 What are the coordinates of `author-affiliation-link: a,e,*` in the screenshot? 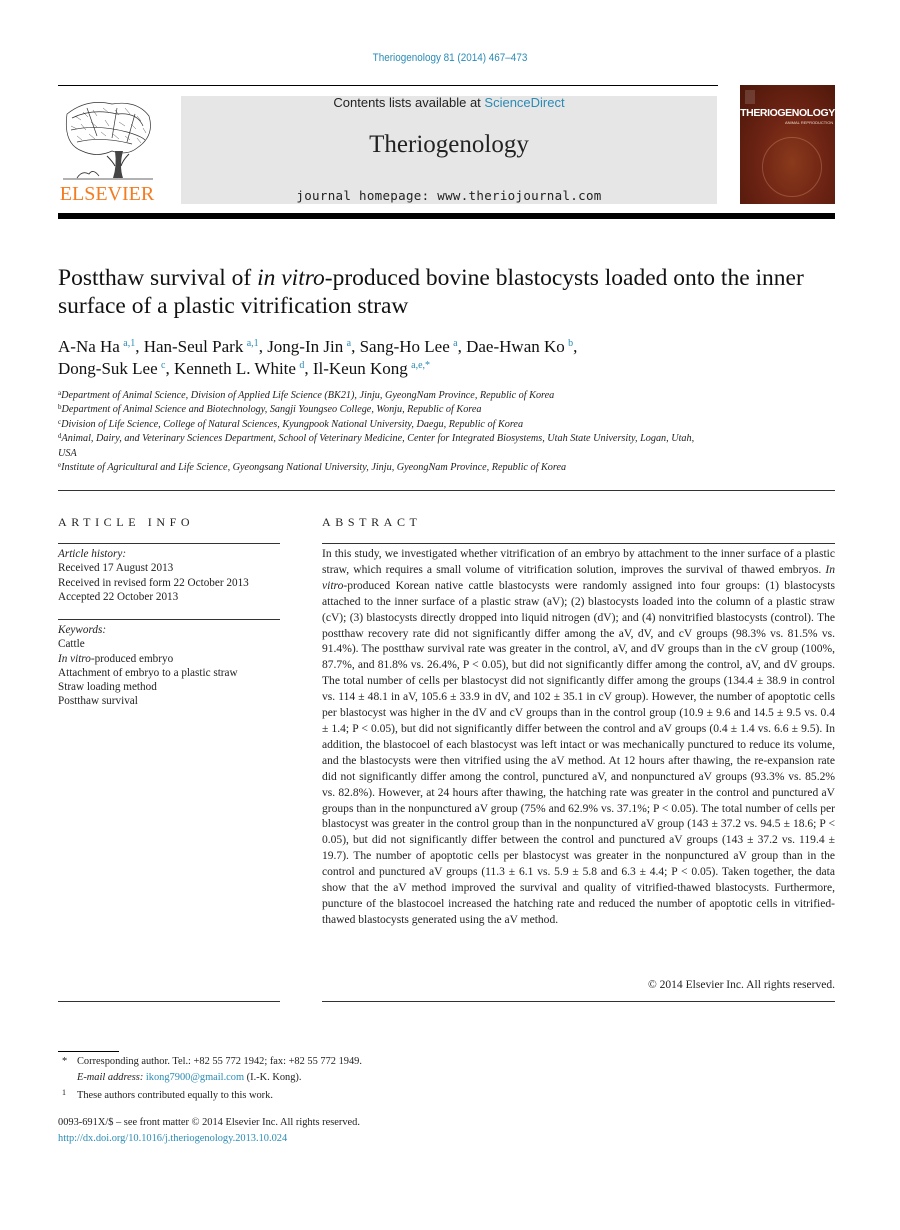 It's located at (420, 365).